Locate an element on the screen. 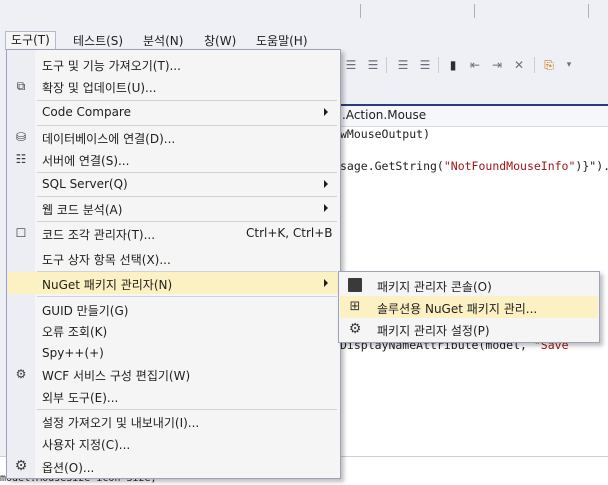 The width and height of the screenshot is (608, 485). wcf-config-icon: ⚙ is located at coordinates (21, 374).